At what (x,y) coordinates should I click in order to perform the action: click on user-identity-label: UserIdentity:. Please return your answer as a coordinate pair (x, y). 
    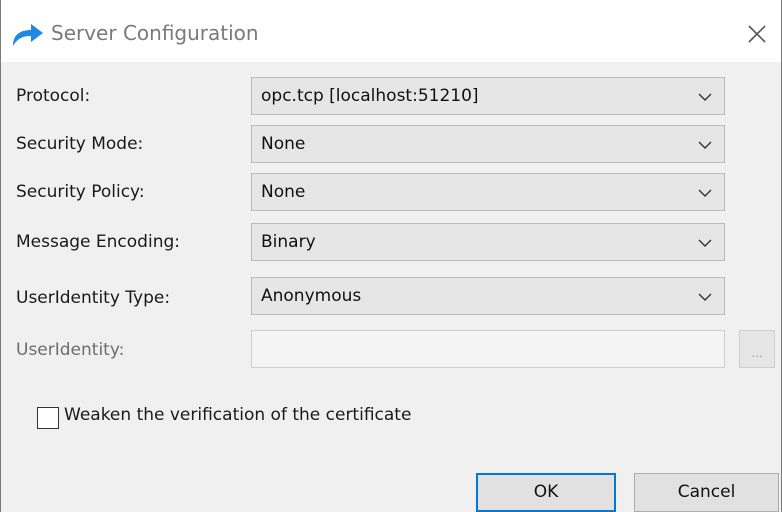
    Looking at the image, I should click on (70, 350).